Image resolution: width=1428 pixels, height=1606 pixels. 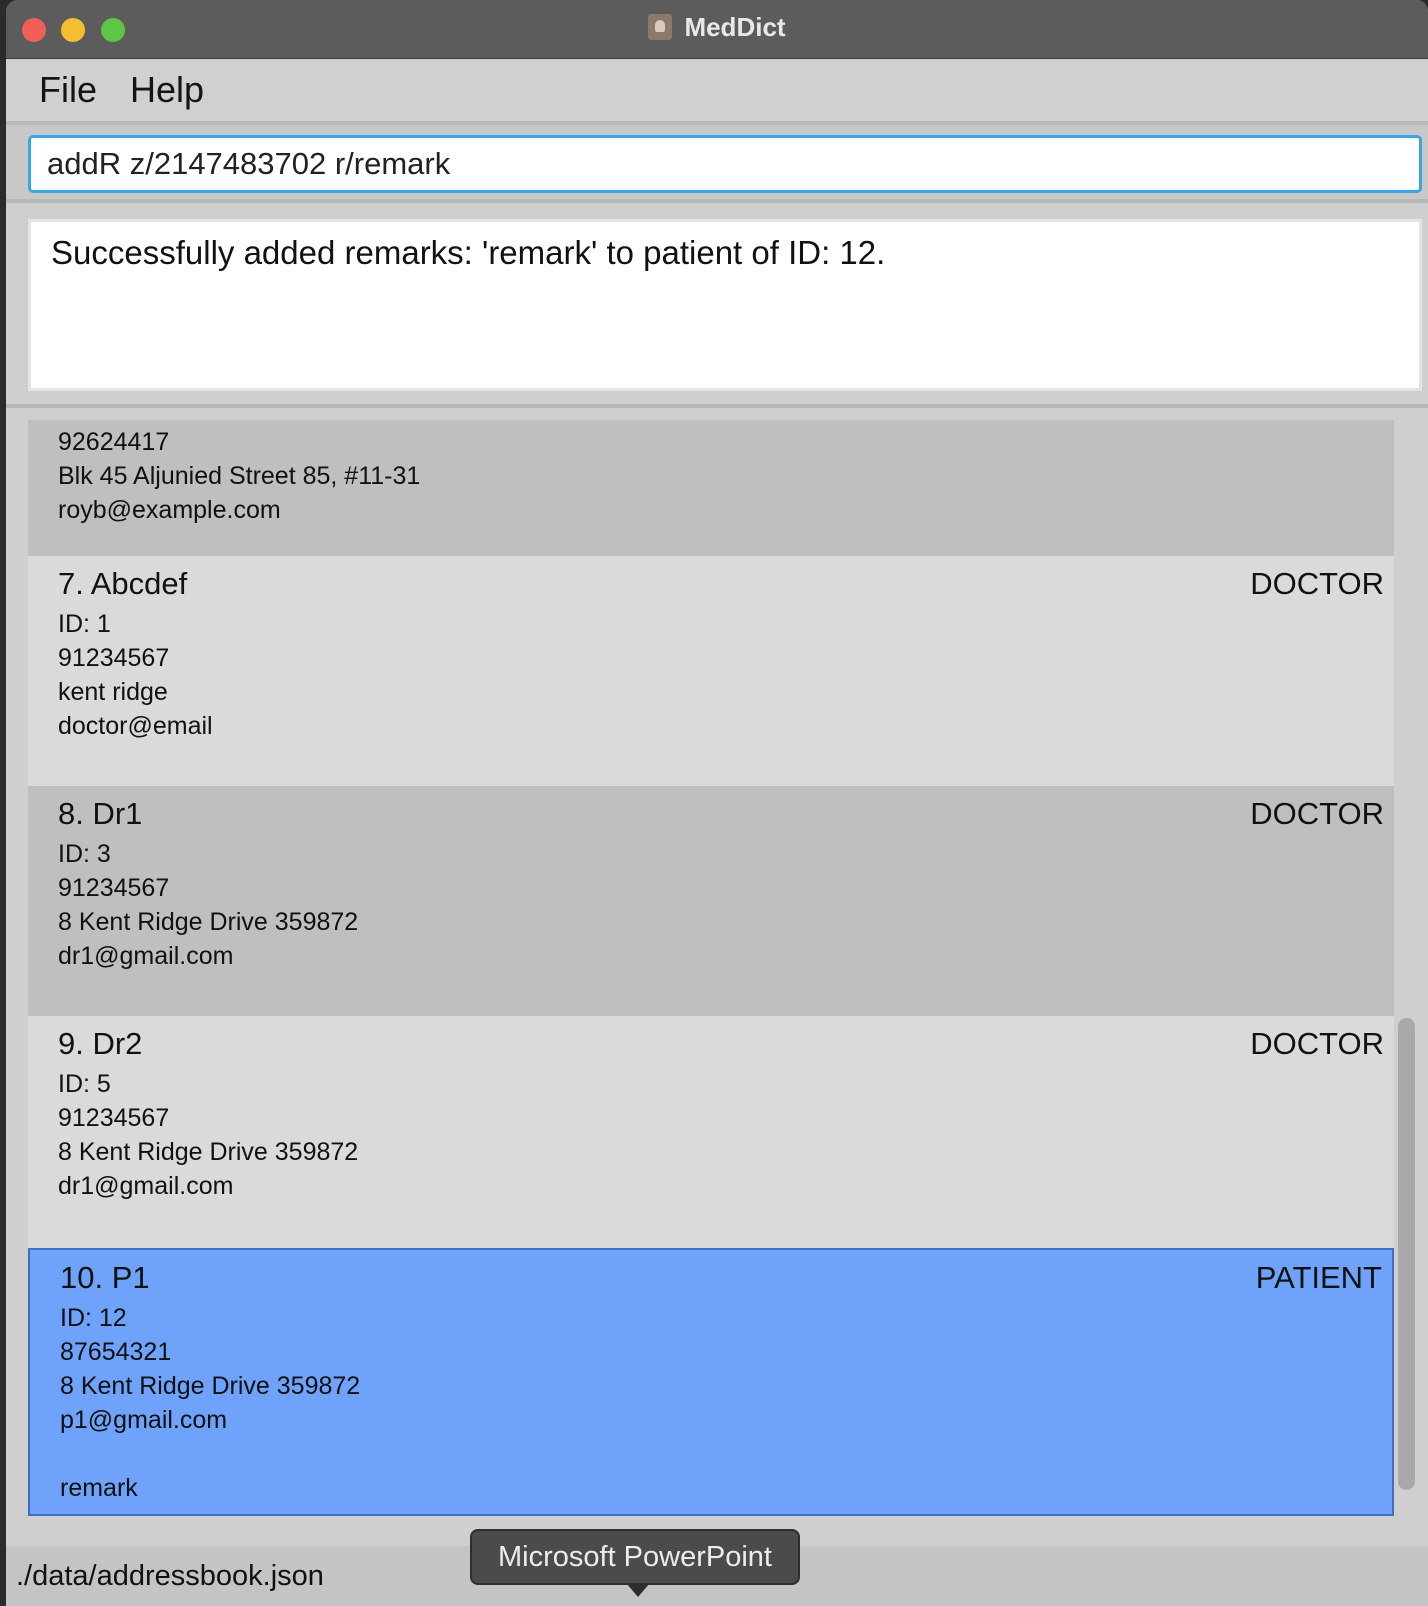 What do you see at coordinates (84, 624) in the screenshot?
I see `person-id: ID: 1` at bounding box center [84, 624].